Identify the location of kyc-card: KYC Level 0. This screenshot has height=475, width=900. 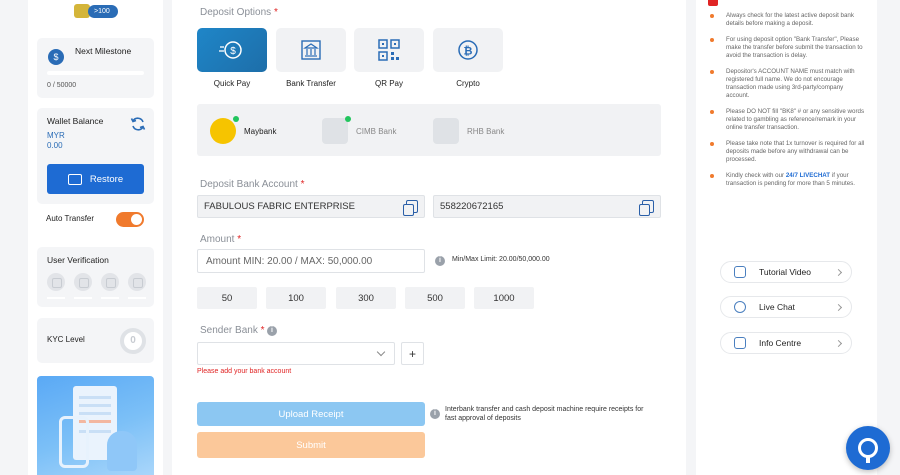
(95, 340).